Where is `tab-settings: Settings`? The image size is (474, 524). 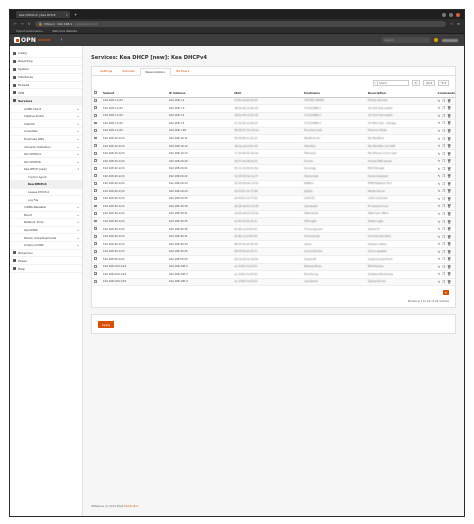 tab-settings: Settings is located at coordinates (106, 71).